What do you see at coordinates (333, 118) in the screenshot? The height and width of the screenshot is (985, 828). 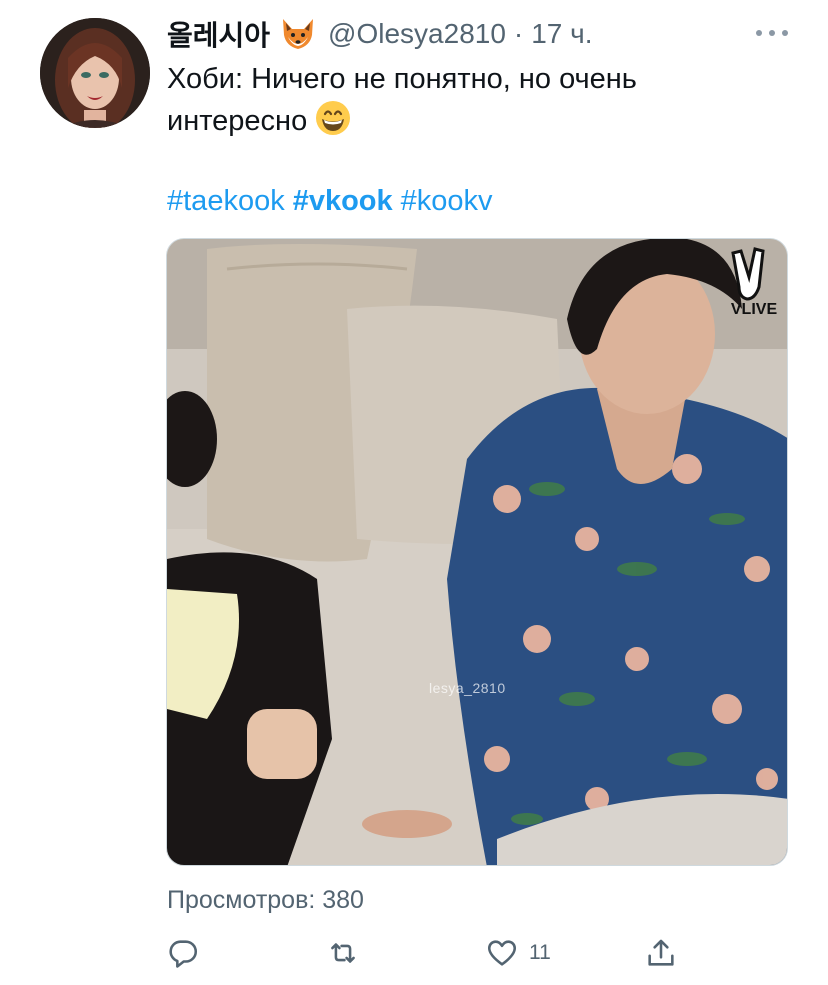 I see `grinning-face-icon` at bounding box center [333, 118].